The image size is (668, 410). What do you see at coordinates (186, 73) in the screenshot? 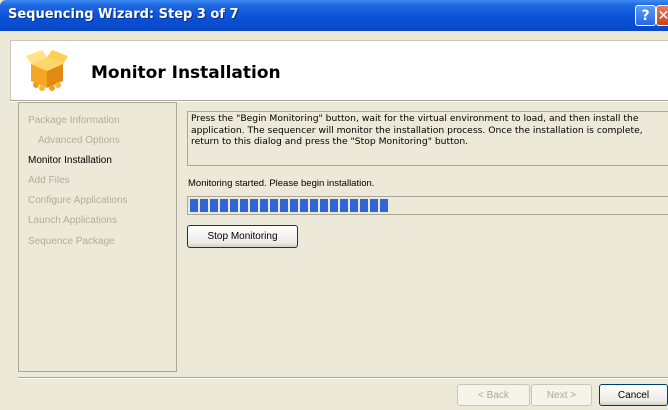
I see `page-title: Monitor Installation` at bounding box center [186, 73].